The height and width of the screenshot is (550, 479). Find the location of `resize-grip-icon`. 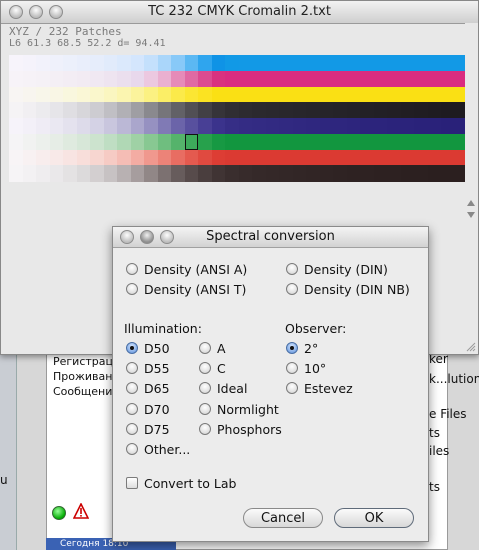

resize-grip-icon is located at coordinates (470, 346).